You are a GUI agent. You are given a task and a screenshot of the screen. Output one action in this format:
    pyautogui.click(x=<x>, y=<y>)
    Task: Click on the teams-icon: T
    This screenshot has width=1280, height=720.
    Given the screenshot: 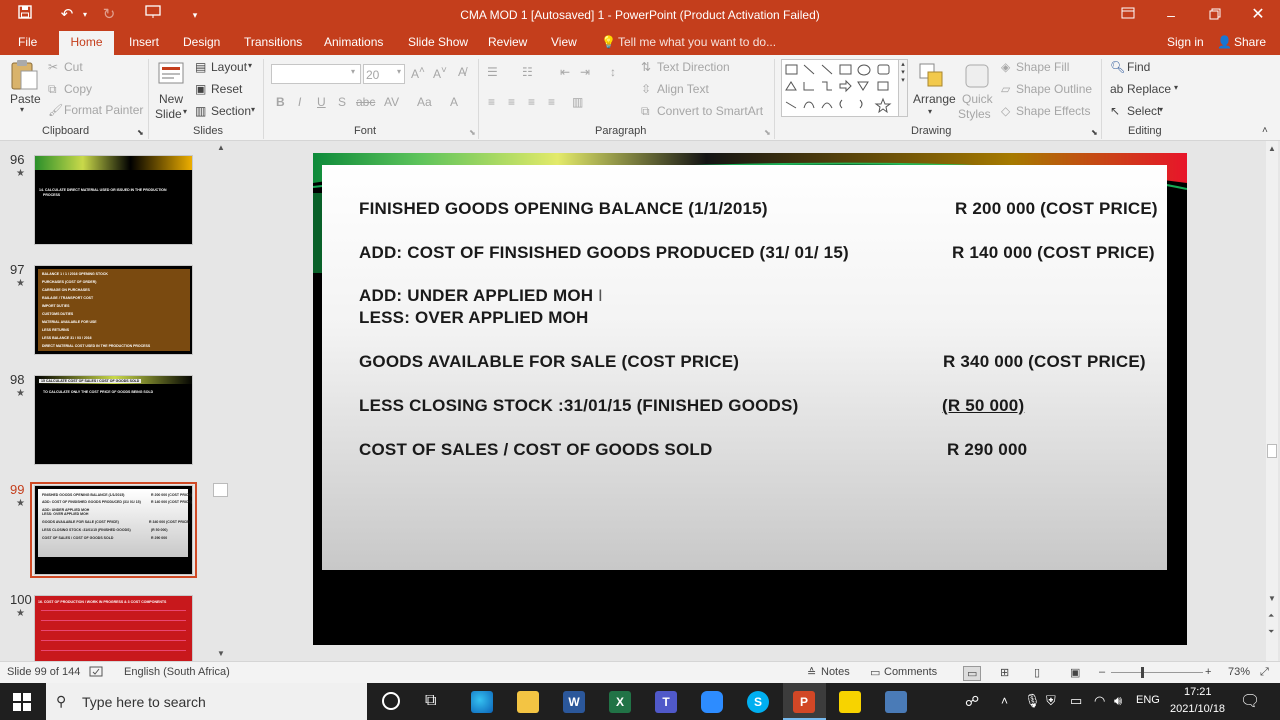 What is the action you would take?
    pyautogui.click(x=666, y=702)
    